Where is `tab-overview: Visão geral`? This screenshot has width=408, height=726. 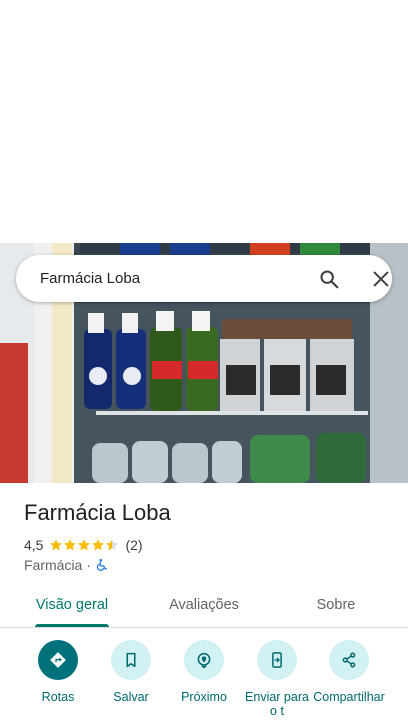
tab-overview: Visão geral is located at coordinates (72, 606).